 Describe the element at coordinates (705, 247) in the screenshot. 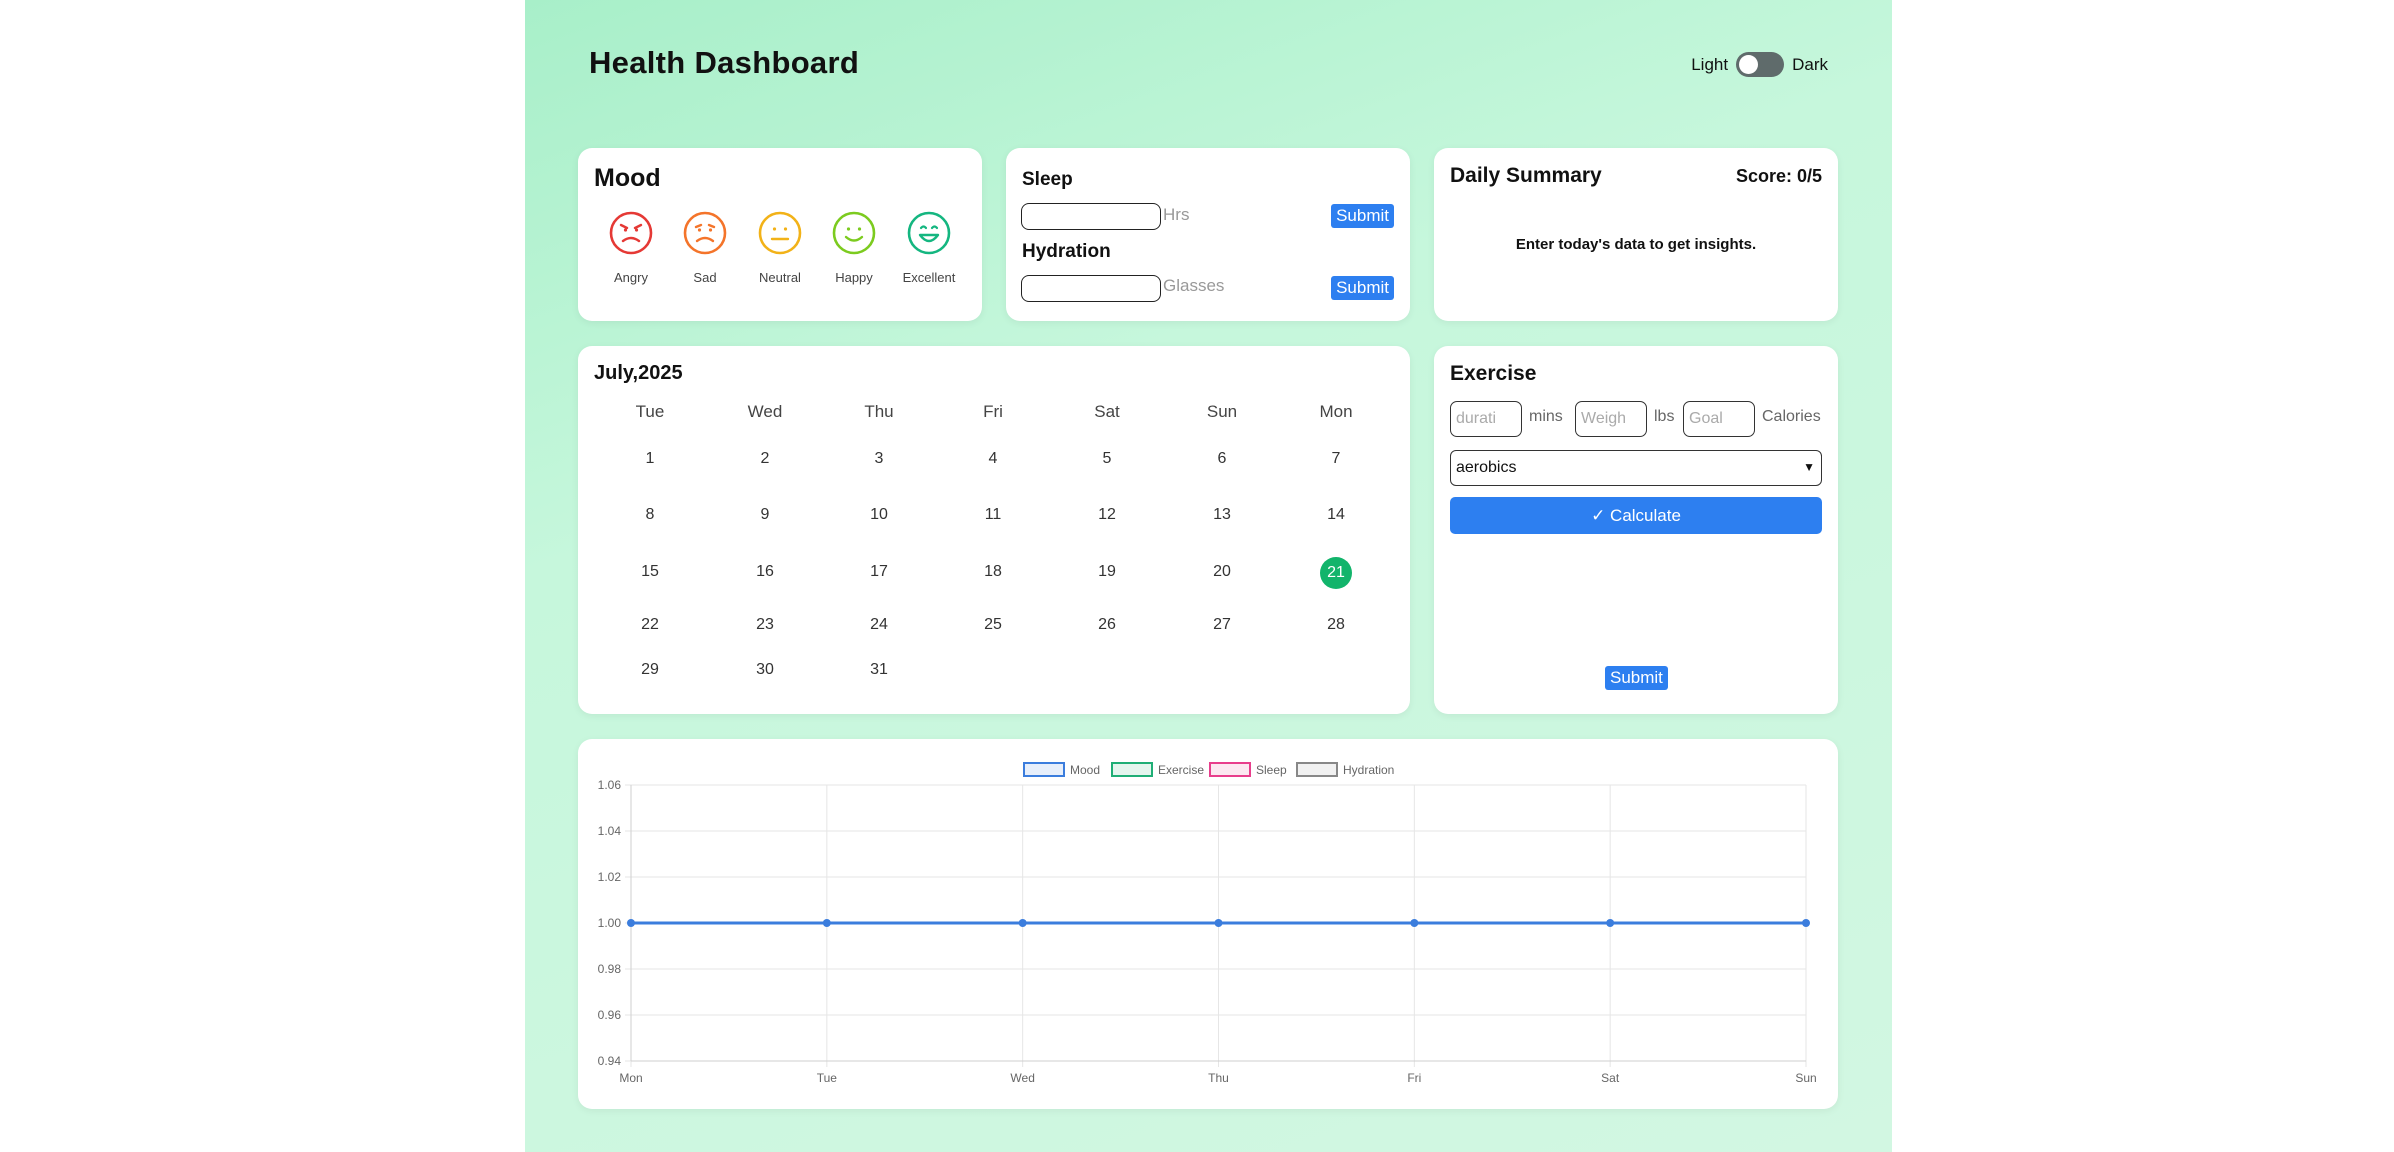

I see `mood-option-sad: Sad` at that location.